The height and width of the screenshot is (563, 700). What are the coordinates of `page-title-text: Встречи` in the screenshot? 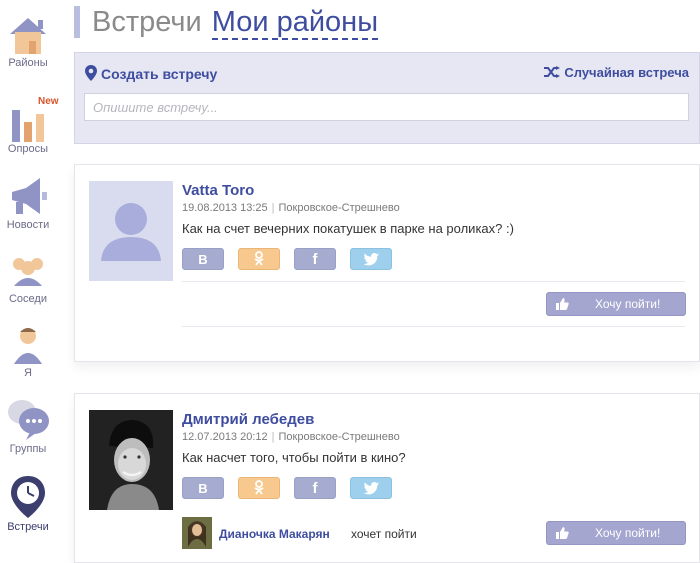 It's located at (147, 22).